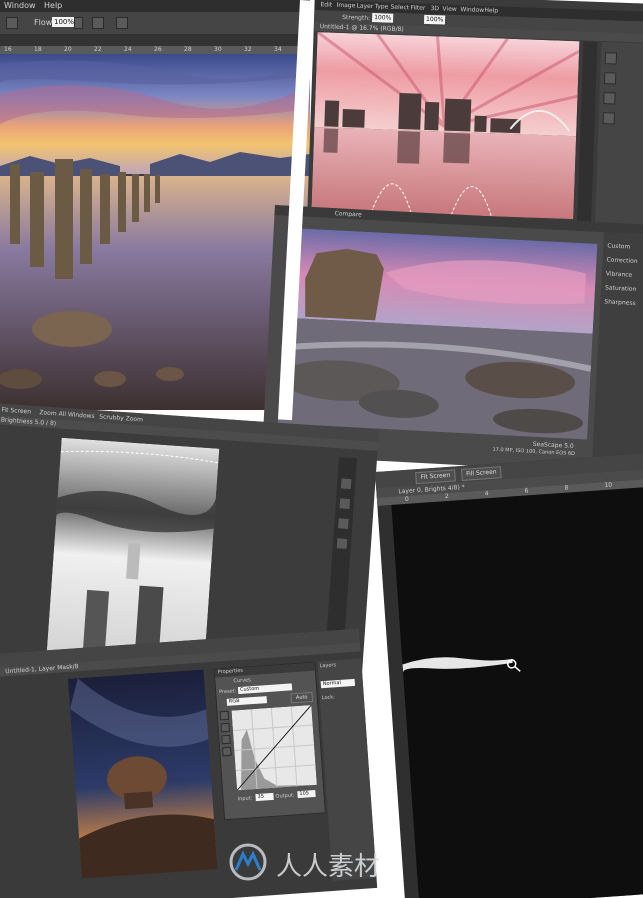 The image size is (643, 898). I want to click on adjust-label: Correction, so click(622, 261).